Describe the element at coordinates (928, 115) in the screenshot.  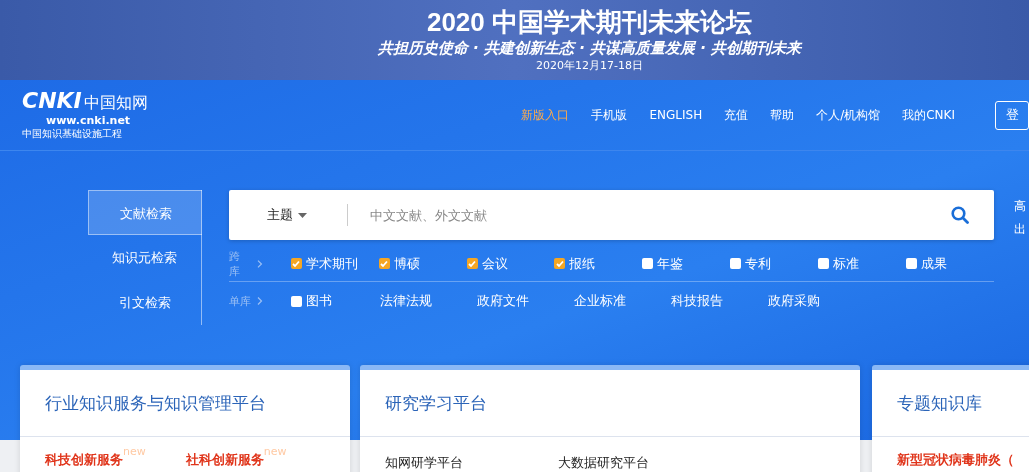
I see `nav-link: 我的CNKI` at that location.